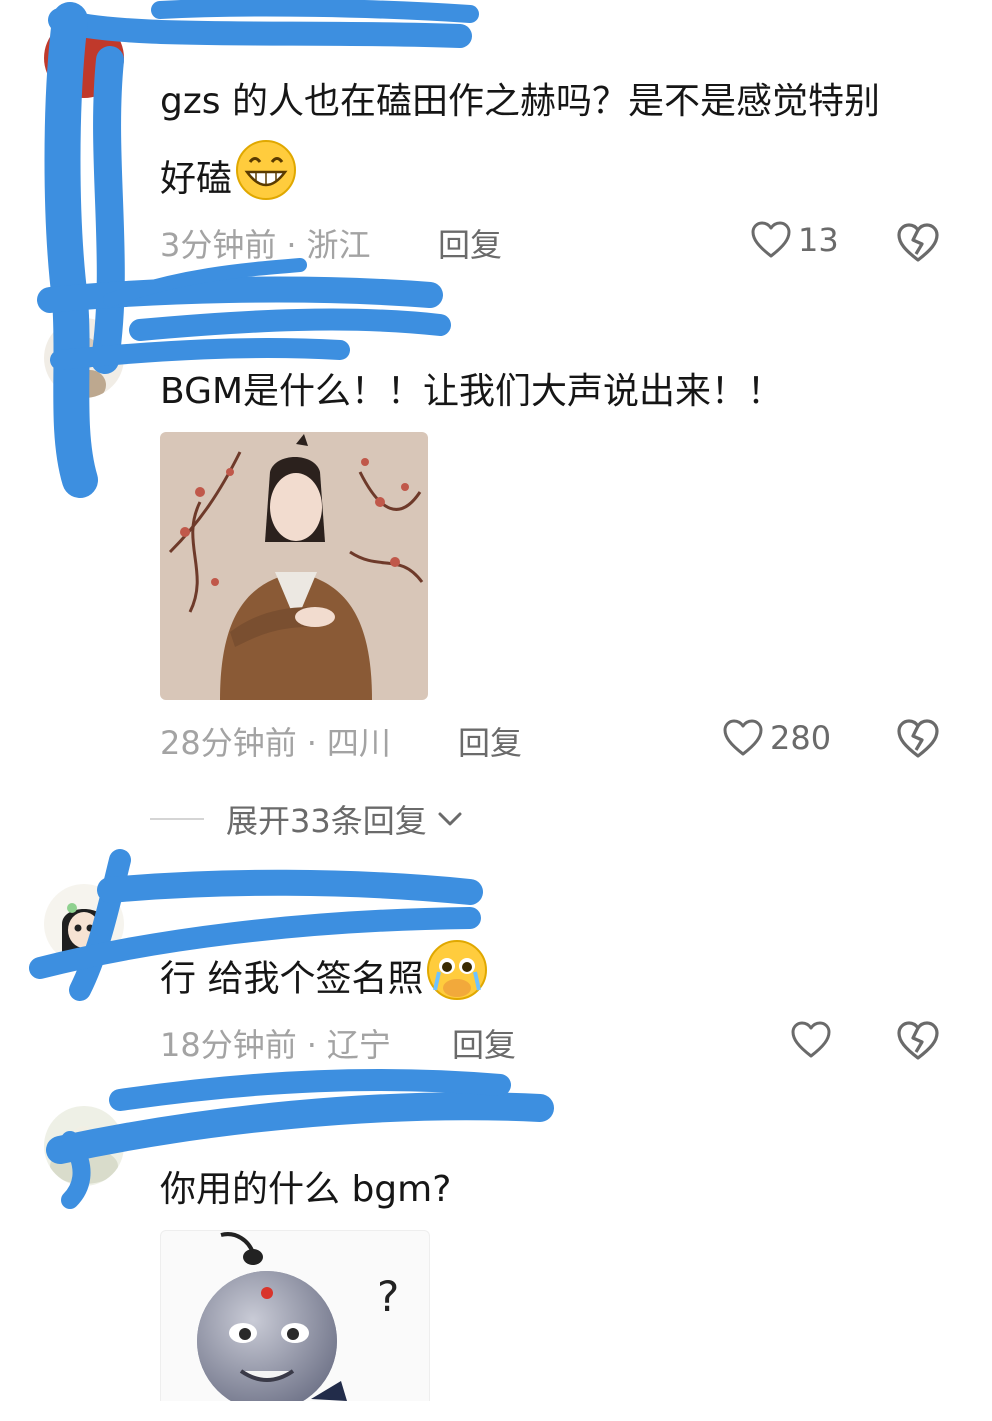 This screenshot has height=1421, width=992. Describe the element at coordinates (338, 245) in the screenshot. I see `comment-location: 浙江` at that location.